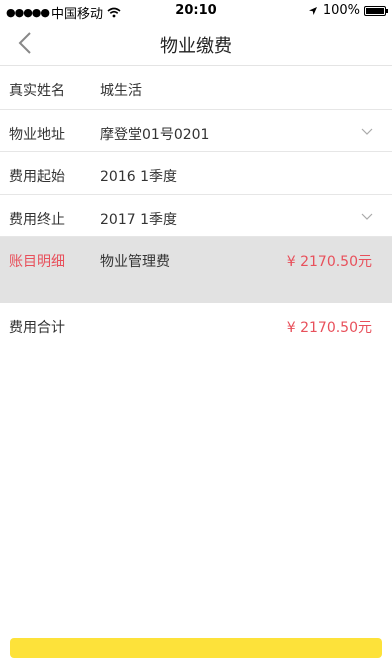 The height and width of the screenshot is (658, 392). I want to click on battery-percent: 100%, so click(341, 10).